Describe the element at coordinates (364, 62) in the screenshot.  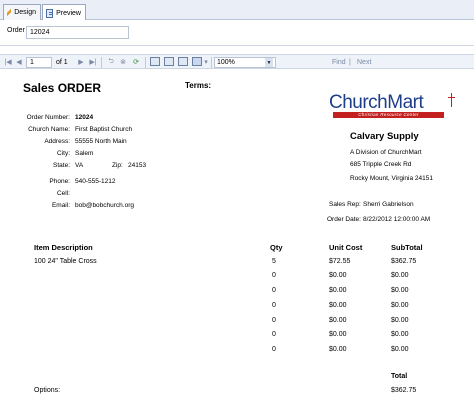
I see `find-next-link: Next` at that location.